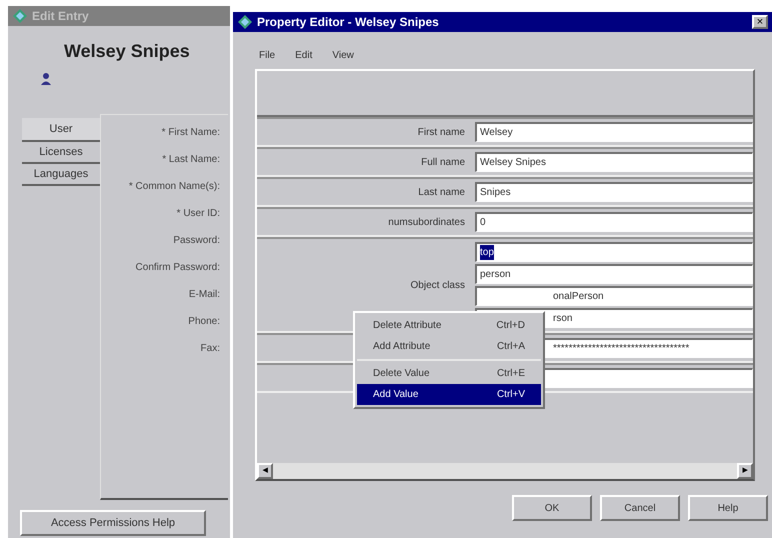  Describe the element at coordinates (449, 394) in the screenshot. I see `context-menu-item: Add Value Ctrl+V` at that location.